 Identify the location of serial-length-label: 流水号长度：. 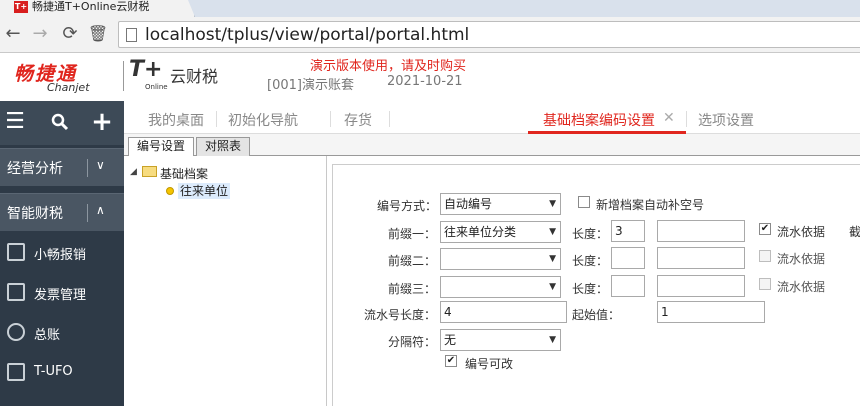
(400, 315).